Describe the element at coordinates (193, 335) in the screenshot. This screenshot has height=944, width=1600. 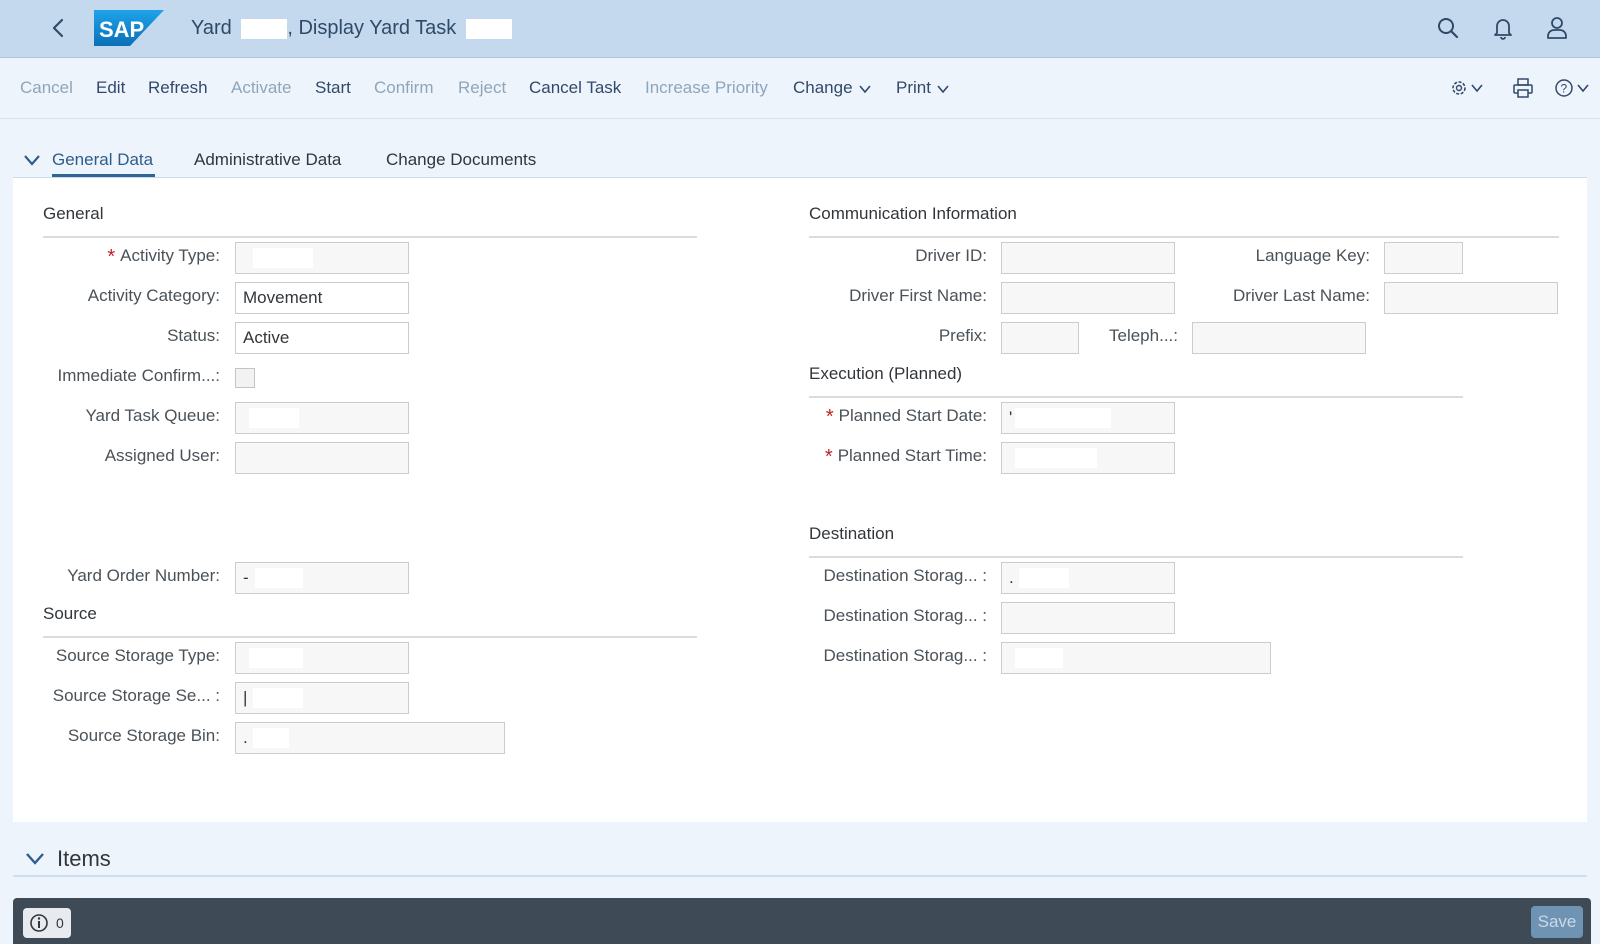
I see `status-label: Status:` at that location.